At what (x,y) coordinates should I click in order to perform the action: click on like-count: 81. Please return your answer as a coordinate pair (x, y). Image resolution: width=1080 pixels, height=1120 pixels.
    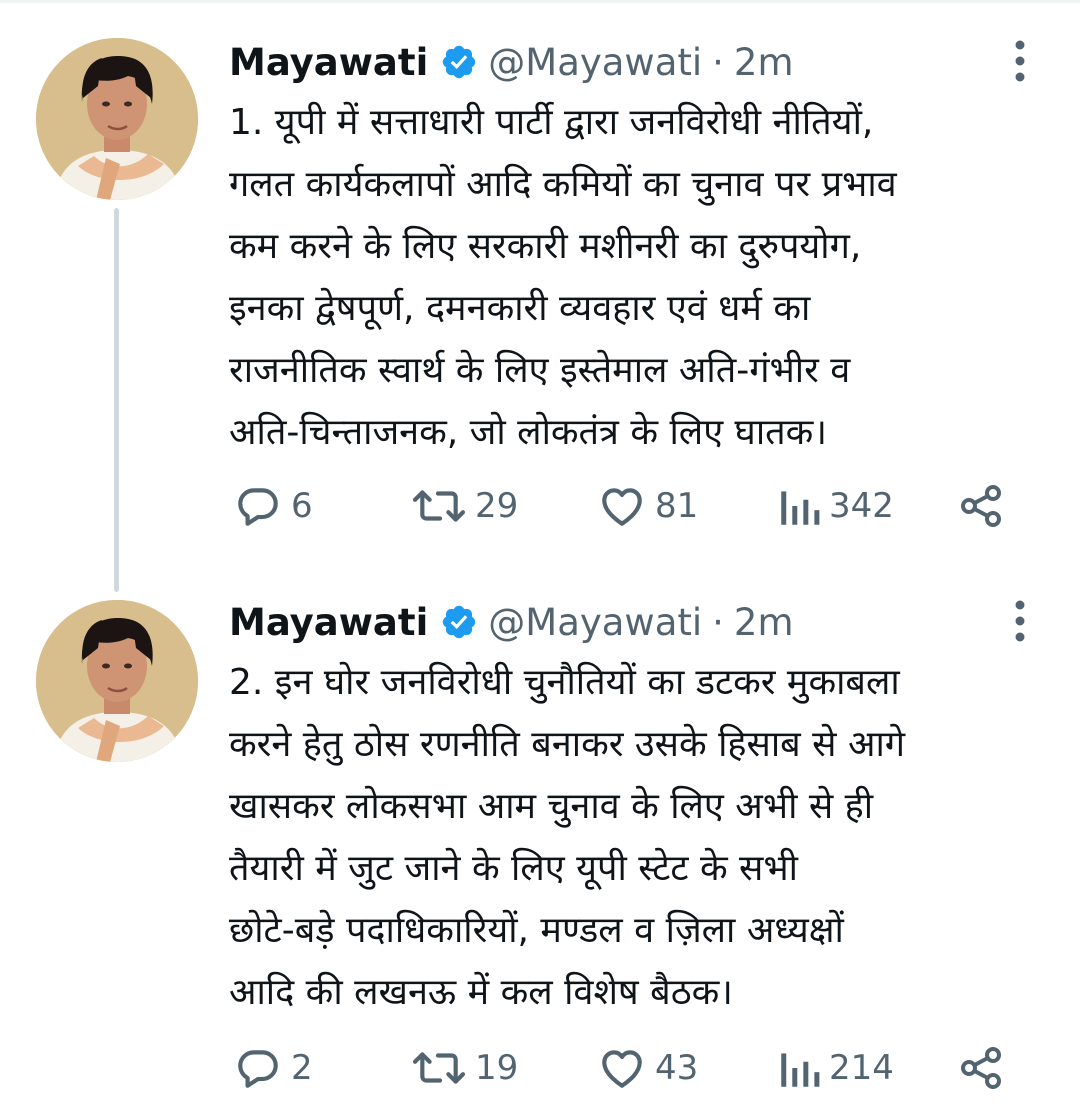
    Looking at the image, I should click on (677, 506).